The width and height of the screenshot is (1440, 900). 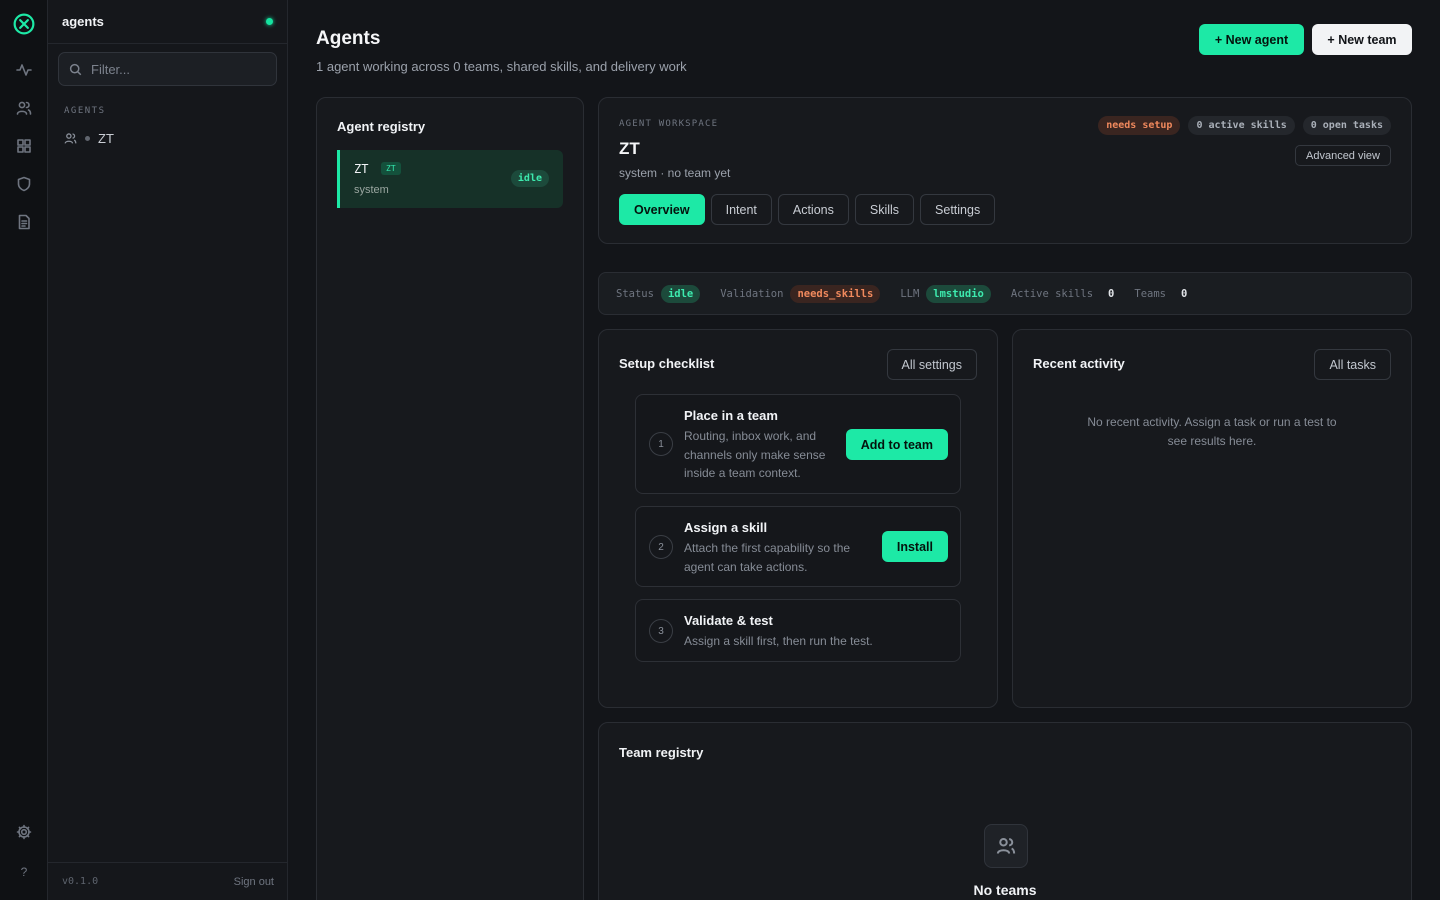 What do you see at coordinates (24, 832) in the screenshot?
I see `settings-icon` at bounding box center [24, 832].